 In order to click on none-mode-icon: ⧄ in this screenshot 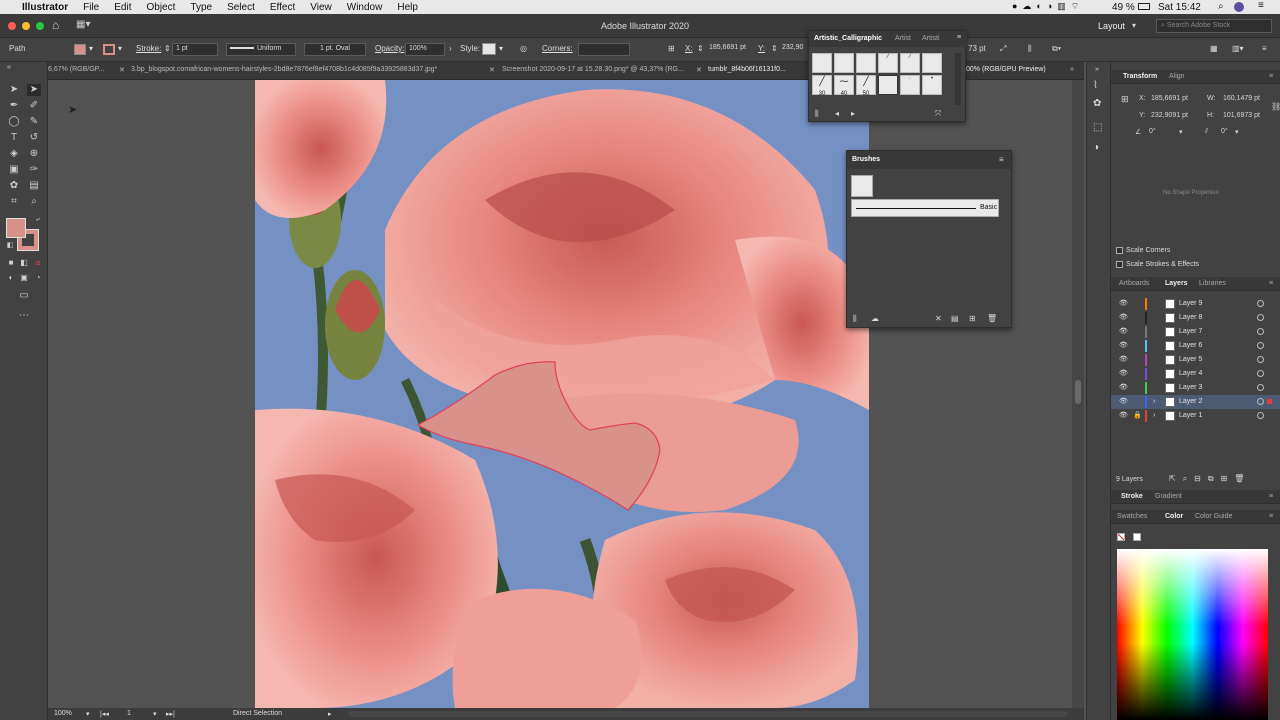, I will do `click(38, 263)`.